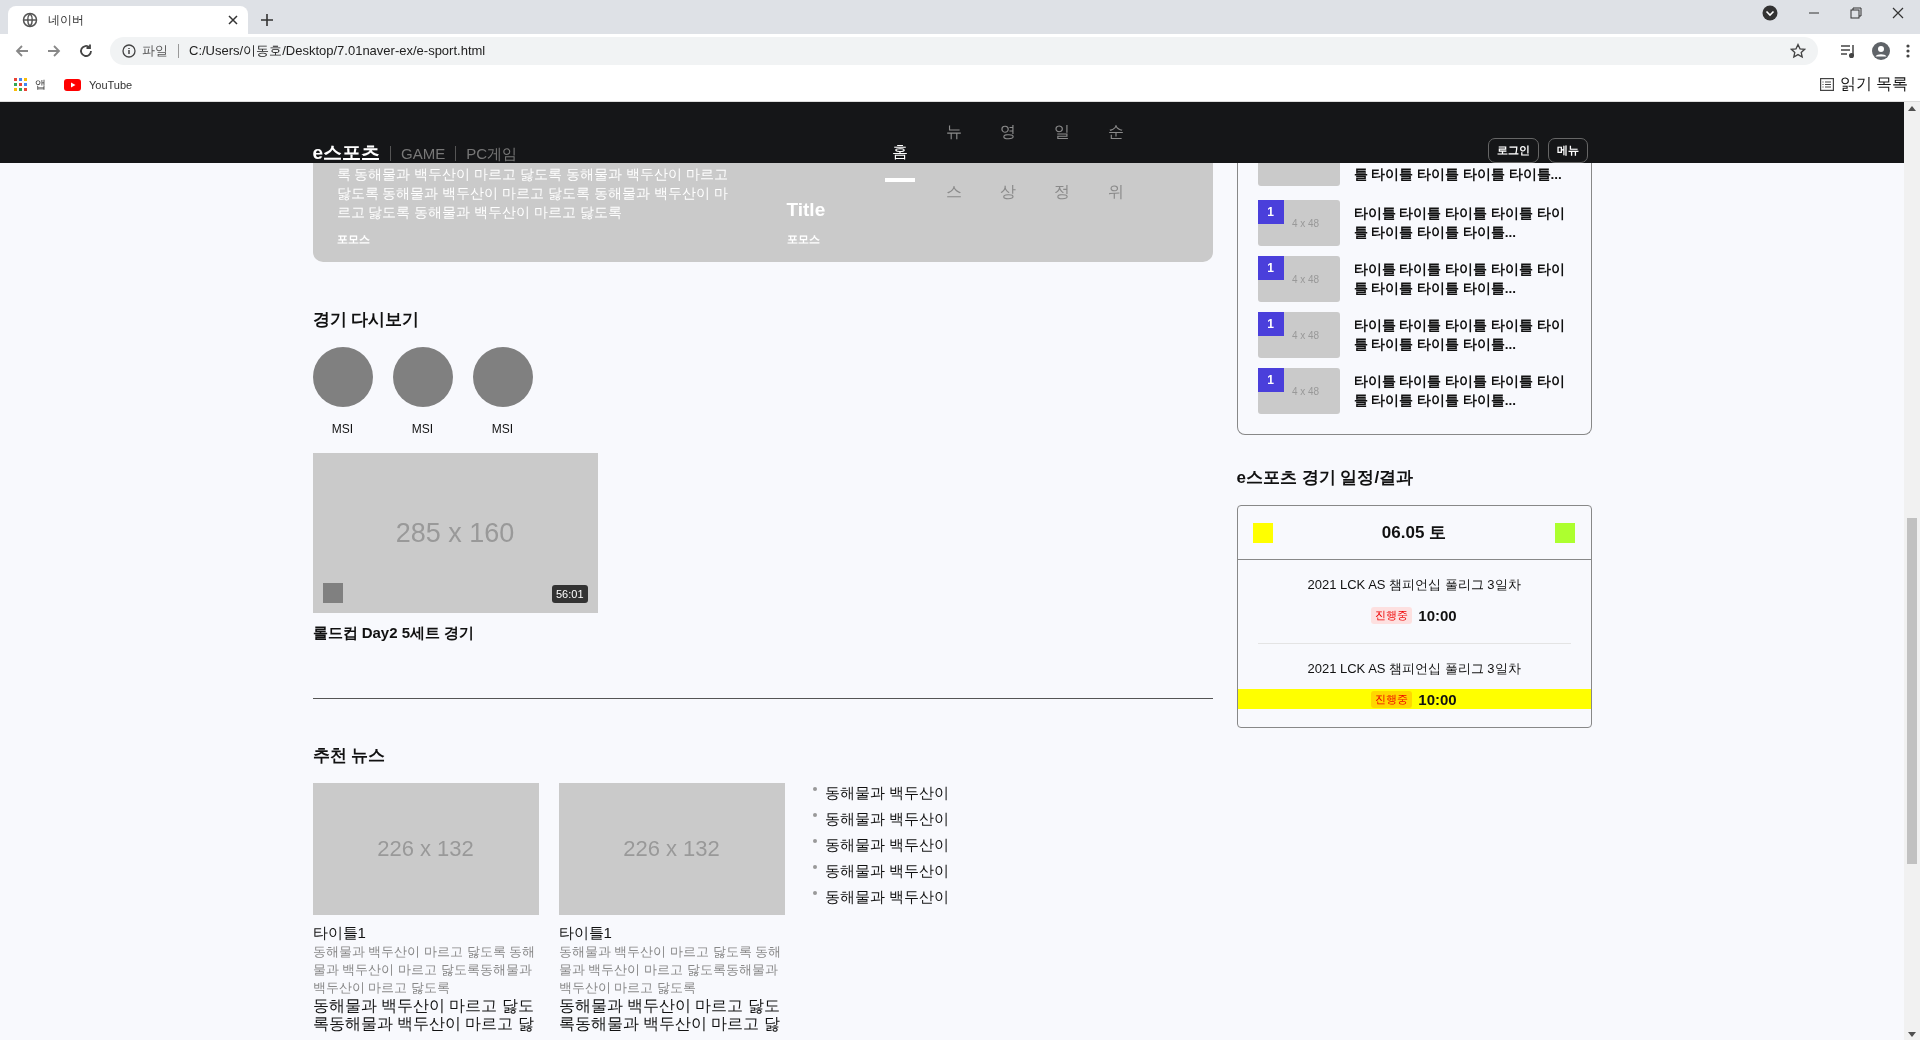  What do you see at coordinates (1298, 174) in the screenshot?
I see `ranking-thumbnail` at bounding box center [1298, 174].